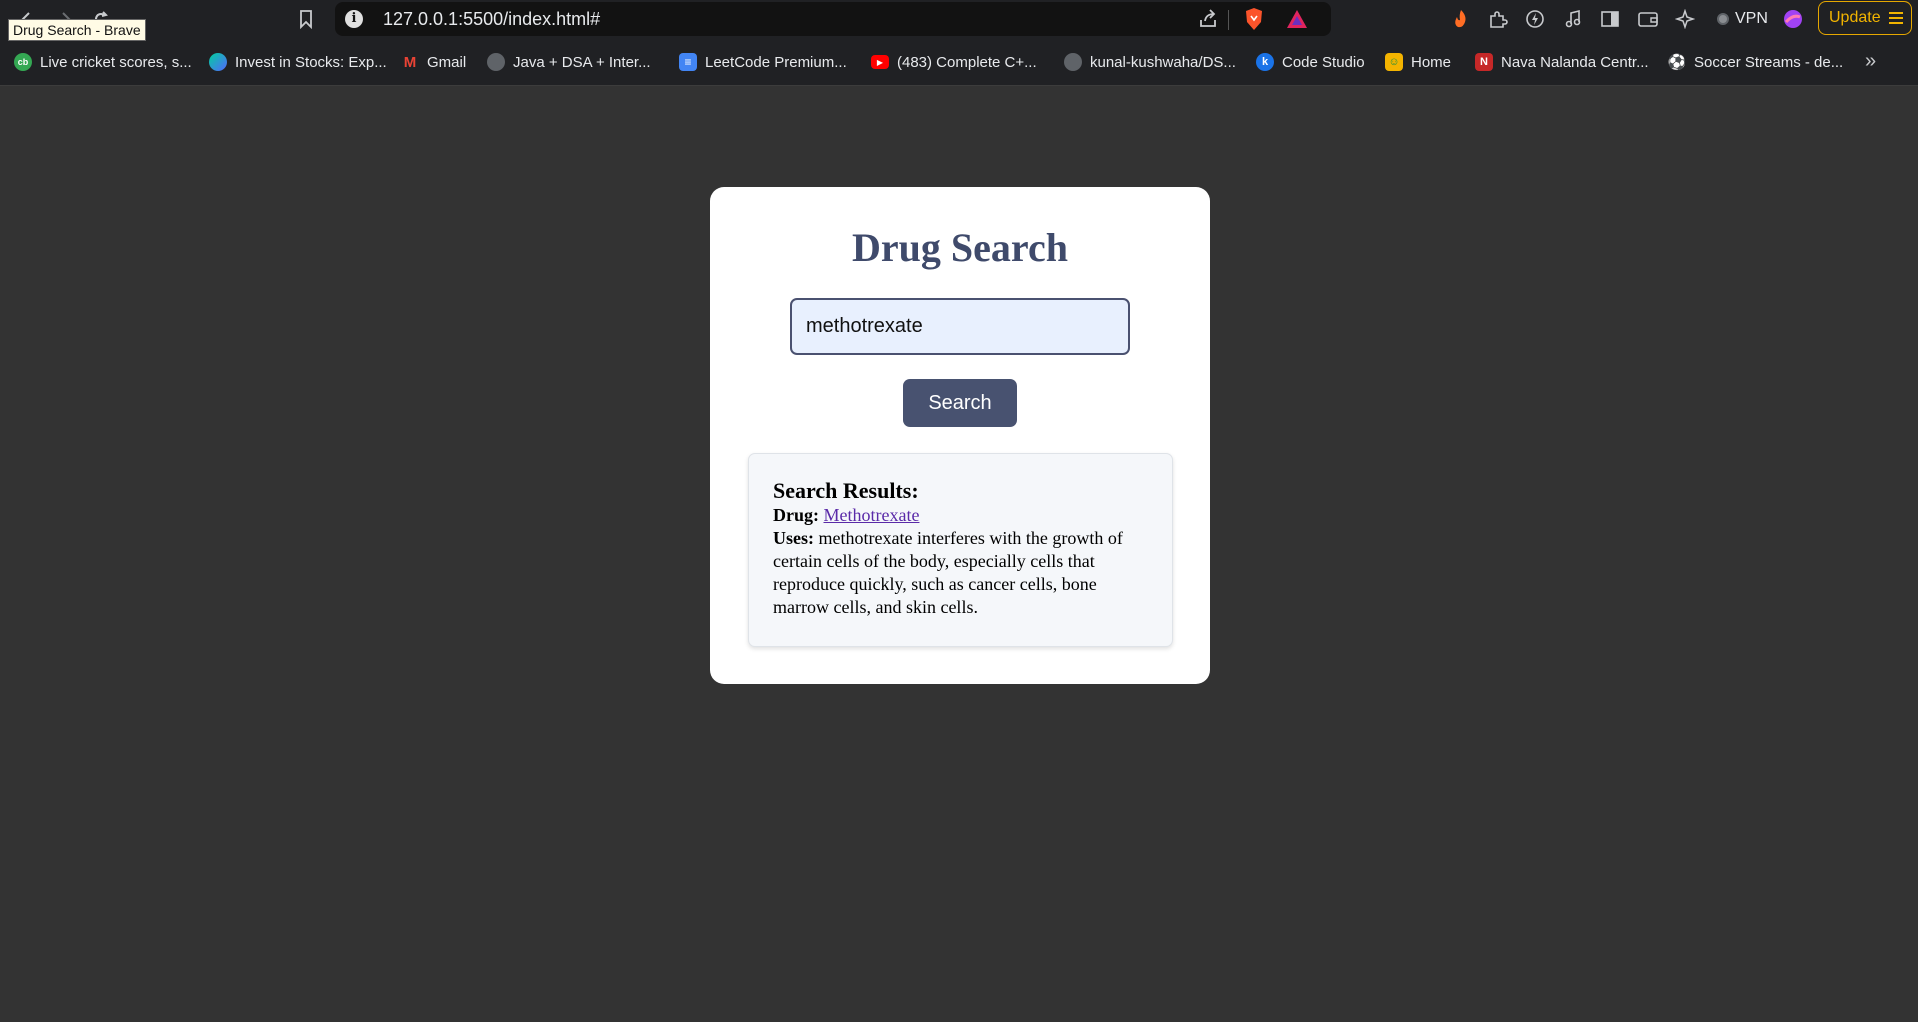 This screenshot has width=1918, height=1022. I want to click on more-bookmarks-icon: », so click(1870, 61).